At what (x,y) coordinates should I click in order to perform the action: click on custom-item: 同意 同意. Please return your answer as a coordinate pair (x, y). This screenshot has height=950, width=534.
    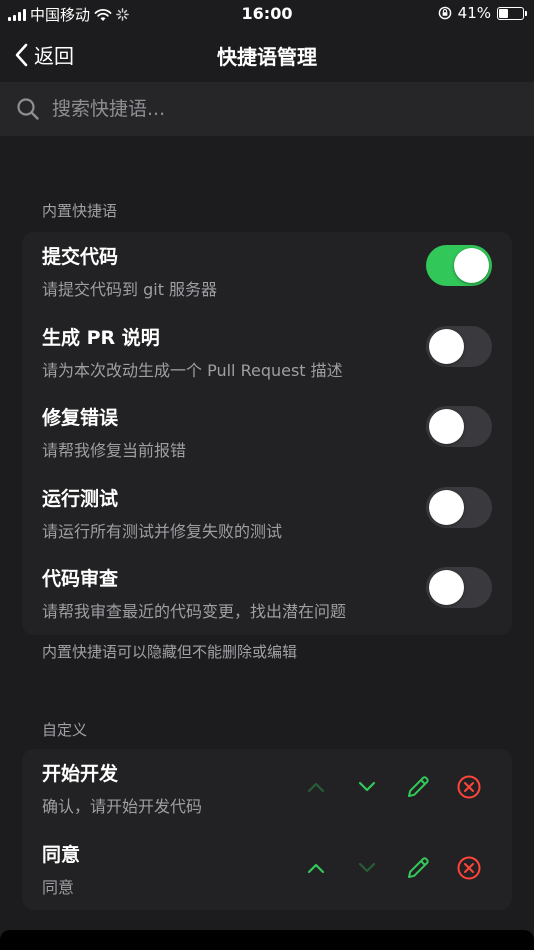
    Looking at the image, I should click on (267, 870).